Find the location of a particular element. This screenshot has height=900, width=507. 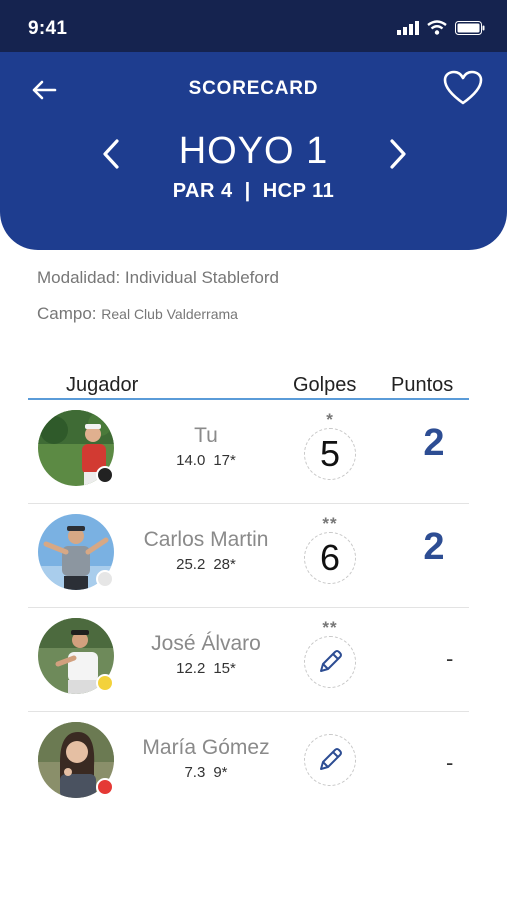

table-row: José Álvaro 12.2 15* ** - is located at coordinates (248, 660).